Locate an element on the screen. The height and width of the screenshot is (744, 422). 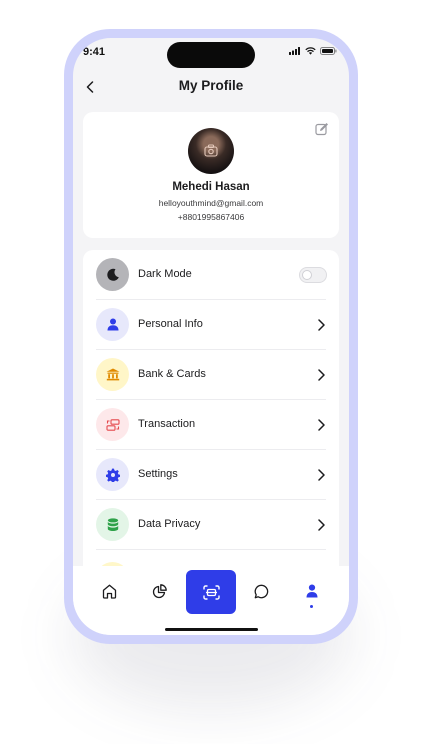
page-title: My Profile is located at coordinates (211, 85).